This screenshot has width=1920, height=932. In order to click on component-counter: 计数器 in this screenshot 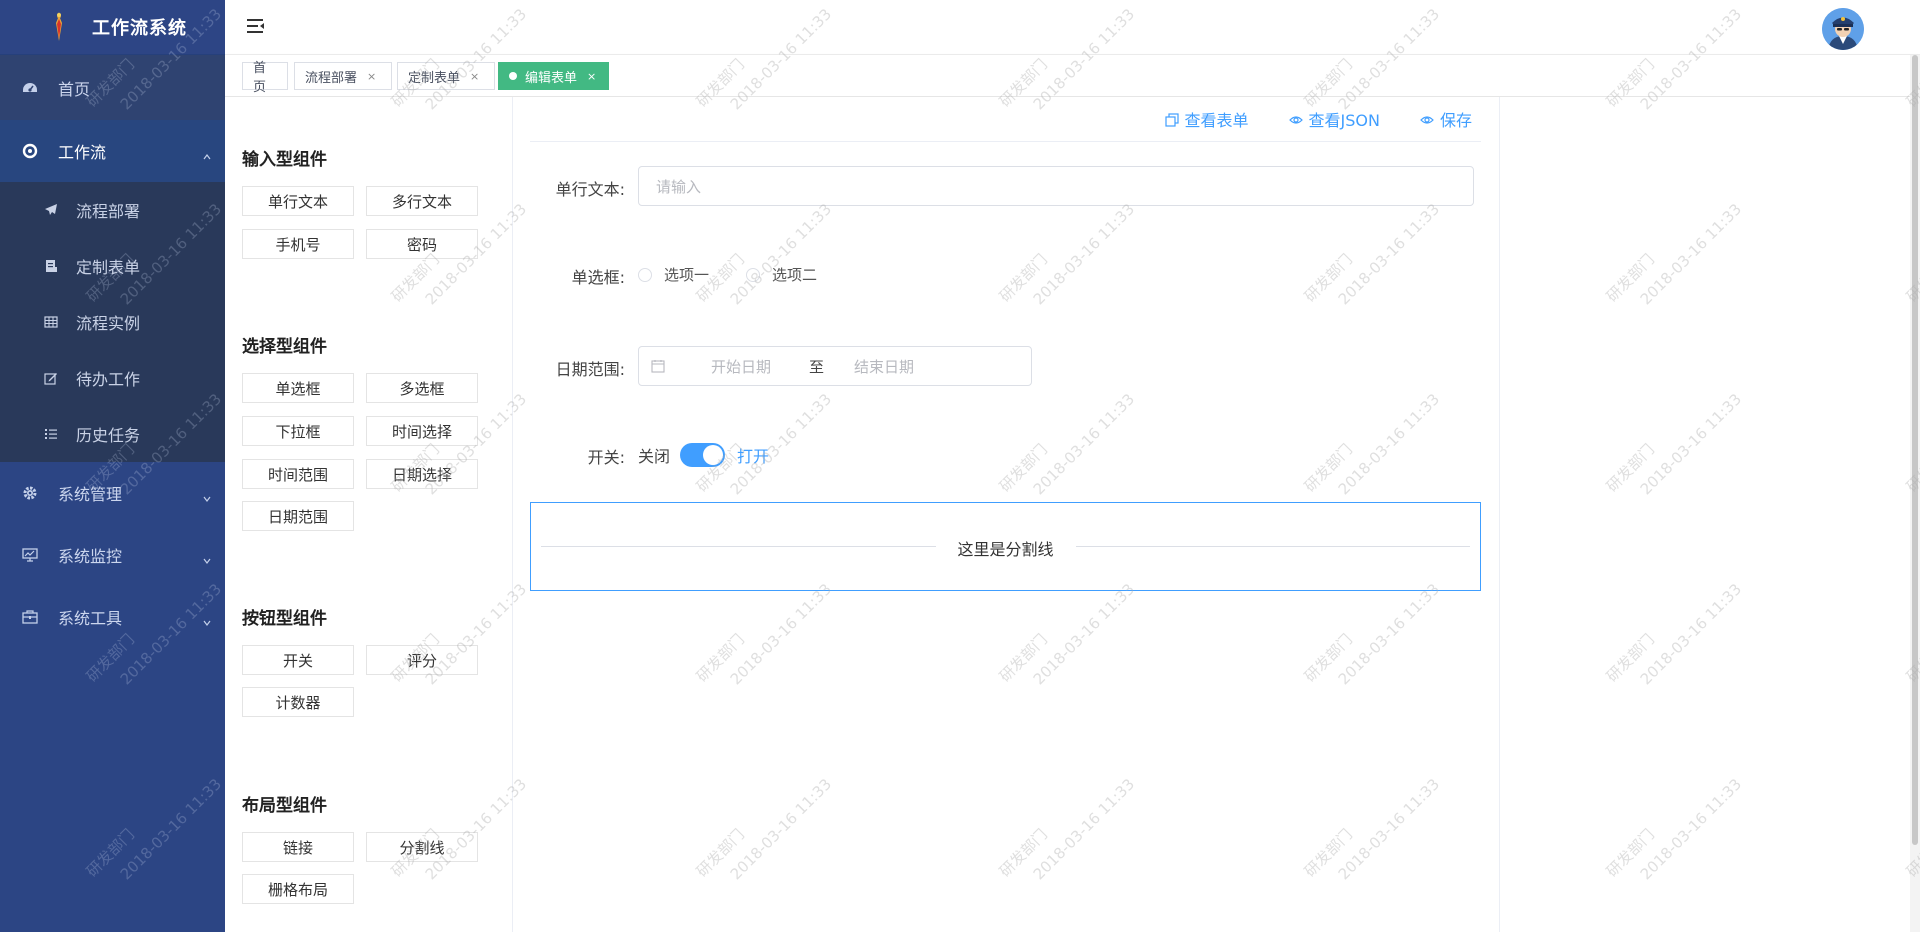, I will do `click(298, 702)`.